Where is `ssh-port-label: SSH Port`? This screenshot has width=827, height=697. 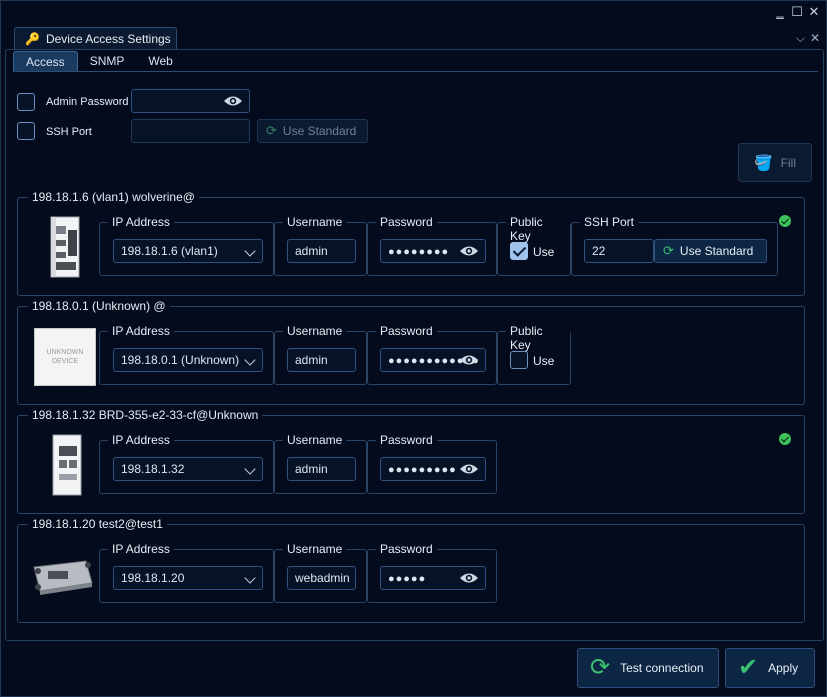 ssh-port-label: SSH Port is located at coordinates (69, 132).